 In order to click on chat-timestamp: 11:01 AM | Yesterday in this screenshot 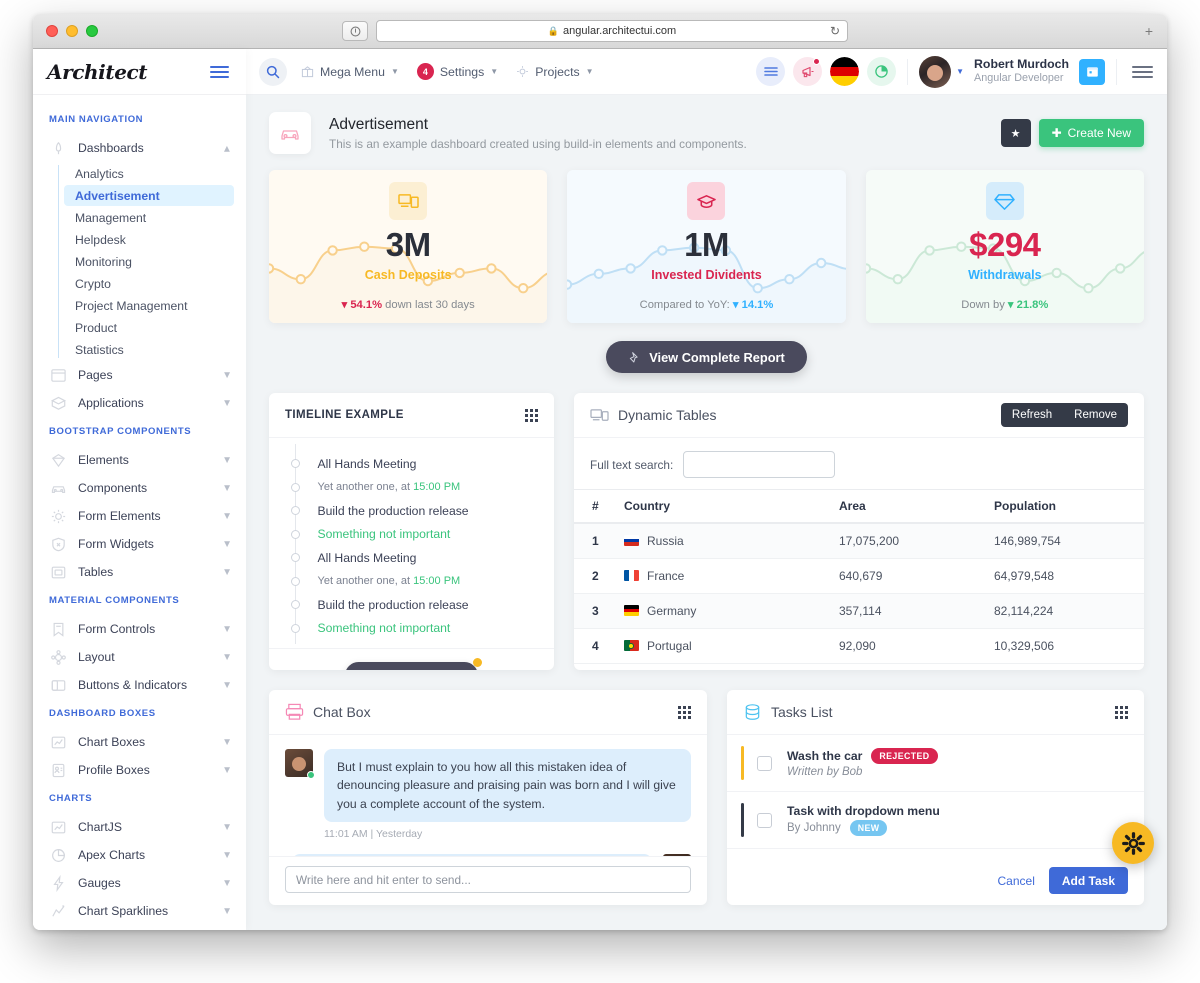, I will do `click(373, 833)`.